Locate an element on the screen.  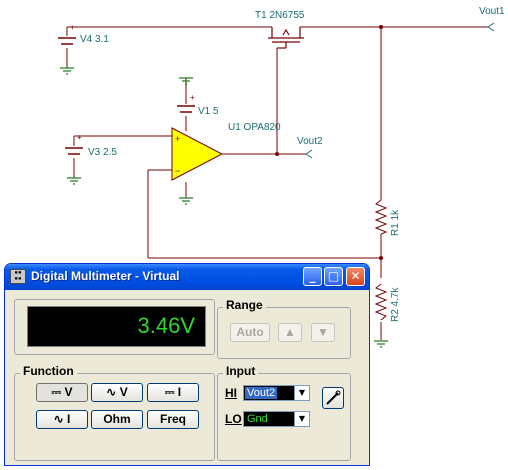
maximize-icon: □ is located at coordinates (333, 276).